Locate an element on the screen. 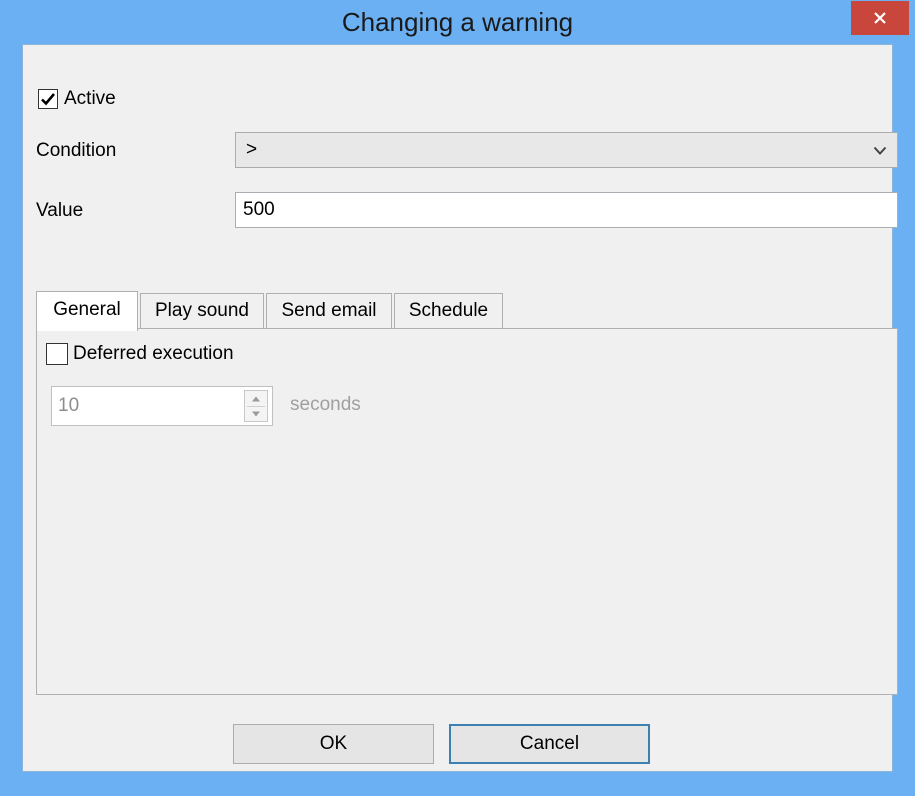 This screenshot has width=915, height=796. decrement-button is located at coordinates (256, 413).